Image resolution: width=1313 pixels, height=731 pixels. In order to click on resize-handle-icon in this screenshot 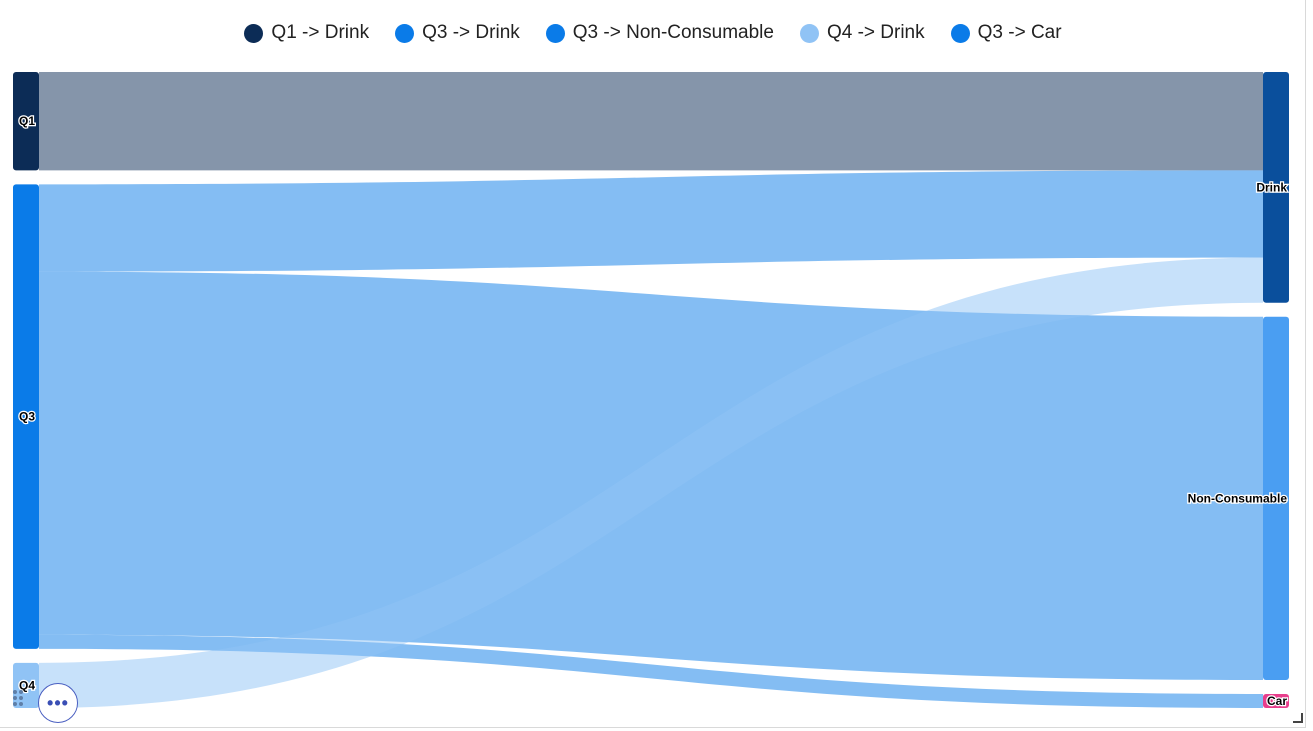, I will do `click(1298, 718)`.